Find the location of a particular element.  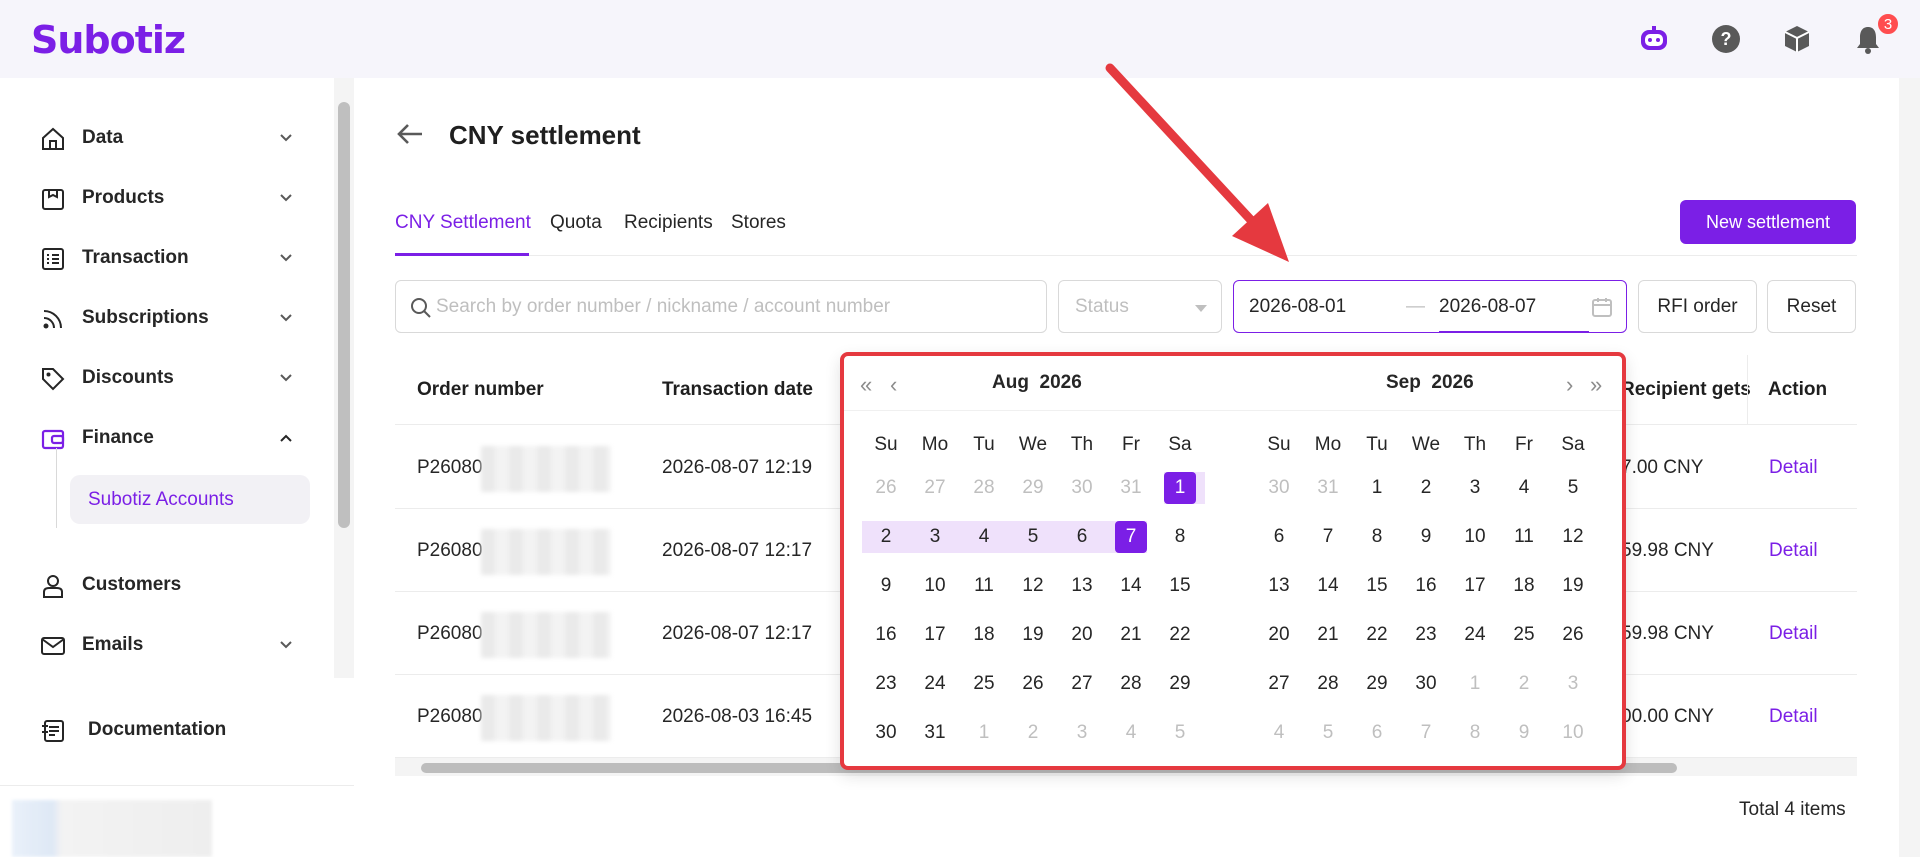

next-month-icon: › is located at coordinates (1569, 385).